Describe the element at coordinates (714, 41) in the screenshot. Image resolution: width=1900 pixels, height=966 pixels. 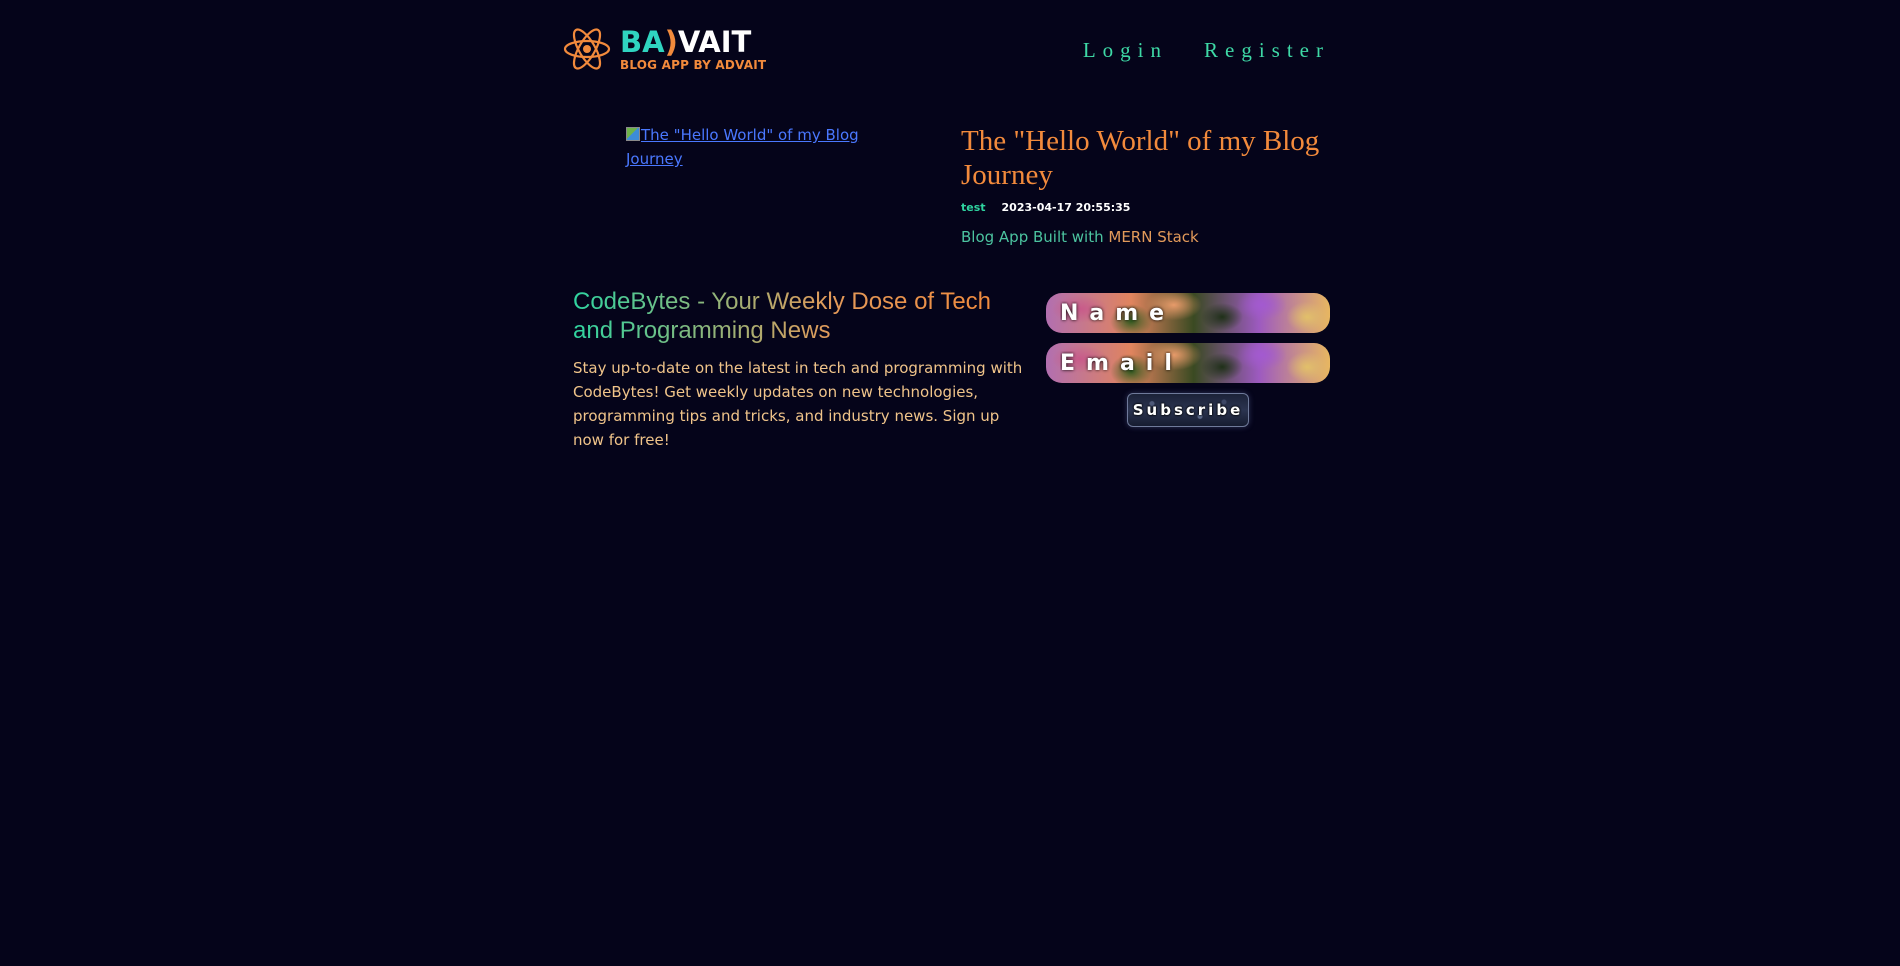
I see `logo-wordmark-part3: VAIT` at that location.